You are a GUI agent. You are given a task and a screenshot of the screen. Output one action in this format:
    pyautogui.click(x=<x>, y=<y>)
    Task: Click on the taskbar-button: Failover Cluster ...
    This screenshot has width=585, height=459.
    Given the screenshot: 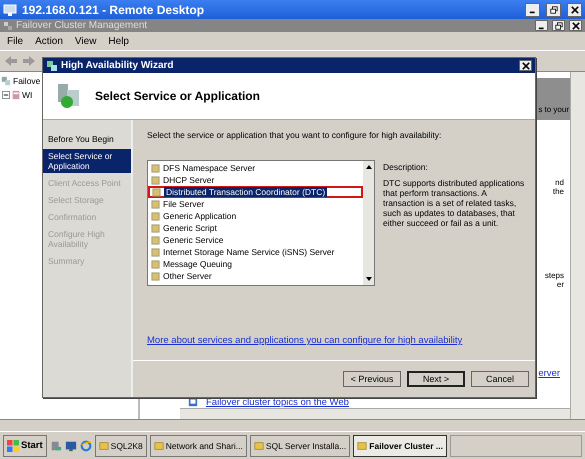 What is the action you would take?
    pyautogui.click(x=400, y=445)
    